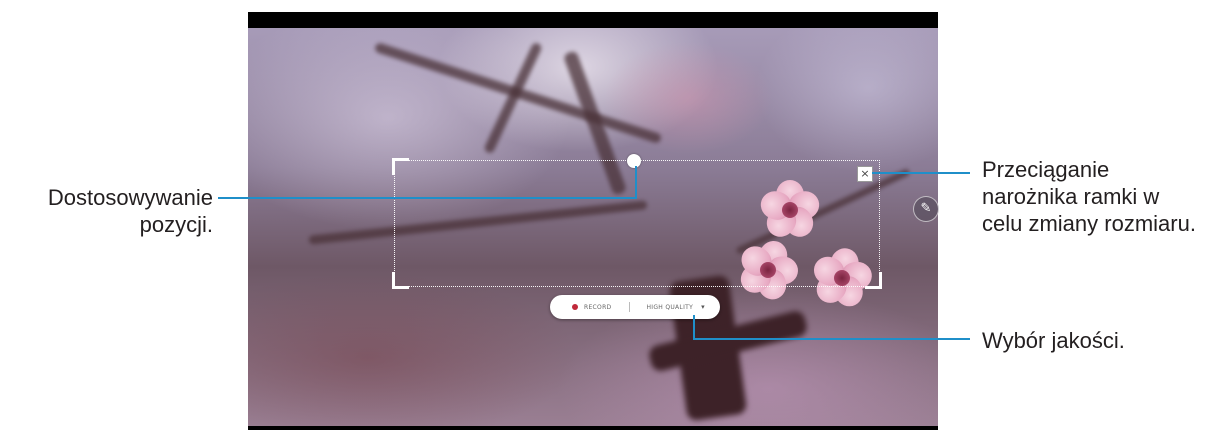 The width and height of the screenshot is (1230, 436). What do you see at coordinates (110, 211) in the screenshot?
I see `callout-position: Dostosowywanie pozycji.` at bounding box center [110, 211].